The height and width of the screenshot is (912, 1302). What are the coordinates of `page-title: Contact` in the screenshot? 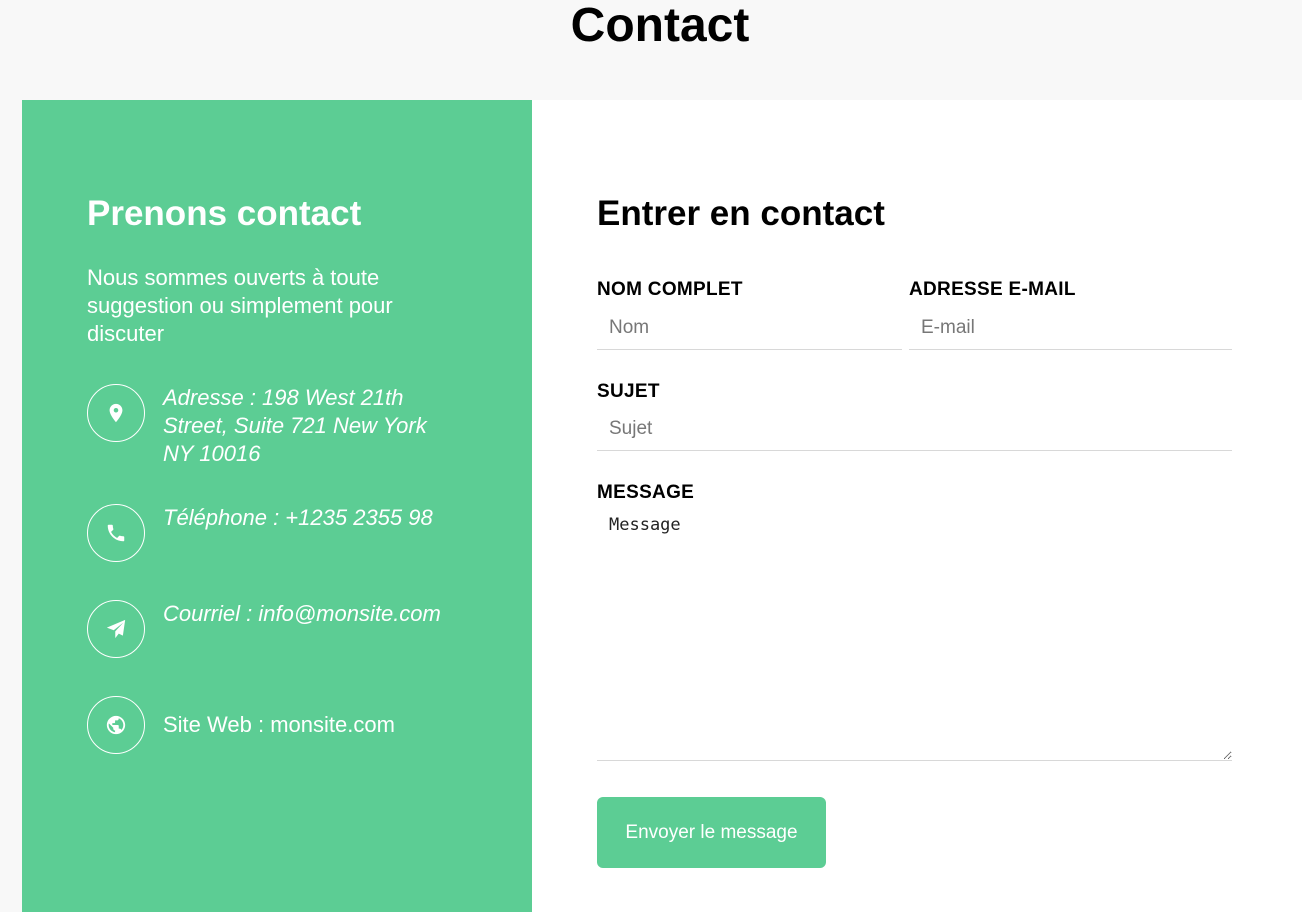 It's located at (660, 26).